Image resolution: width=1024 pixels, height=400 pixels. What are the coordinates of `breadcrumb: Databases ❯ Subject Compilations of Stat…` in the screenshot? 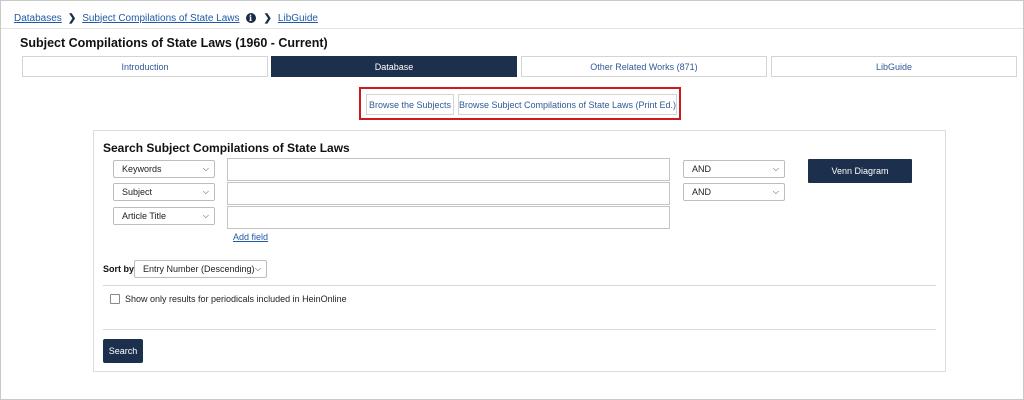 It's located at (166, 18).